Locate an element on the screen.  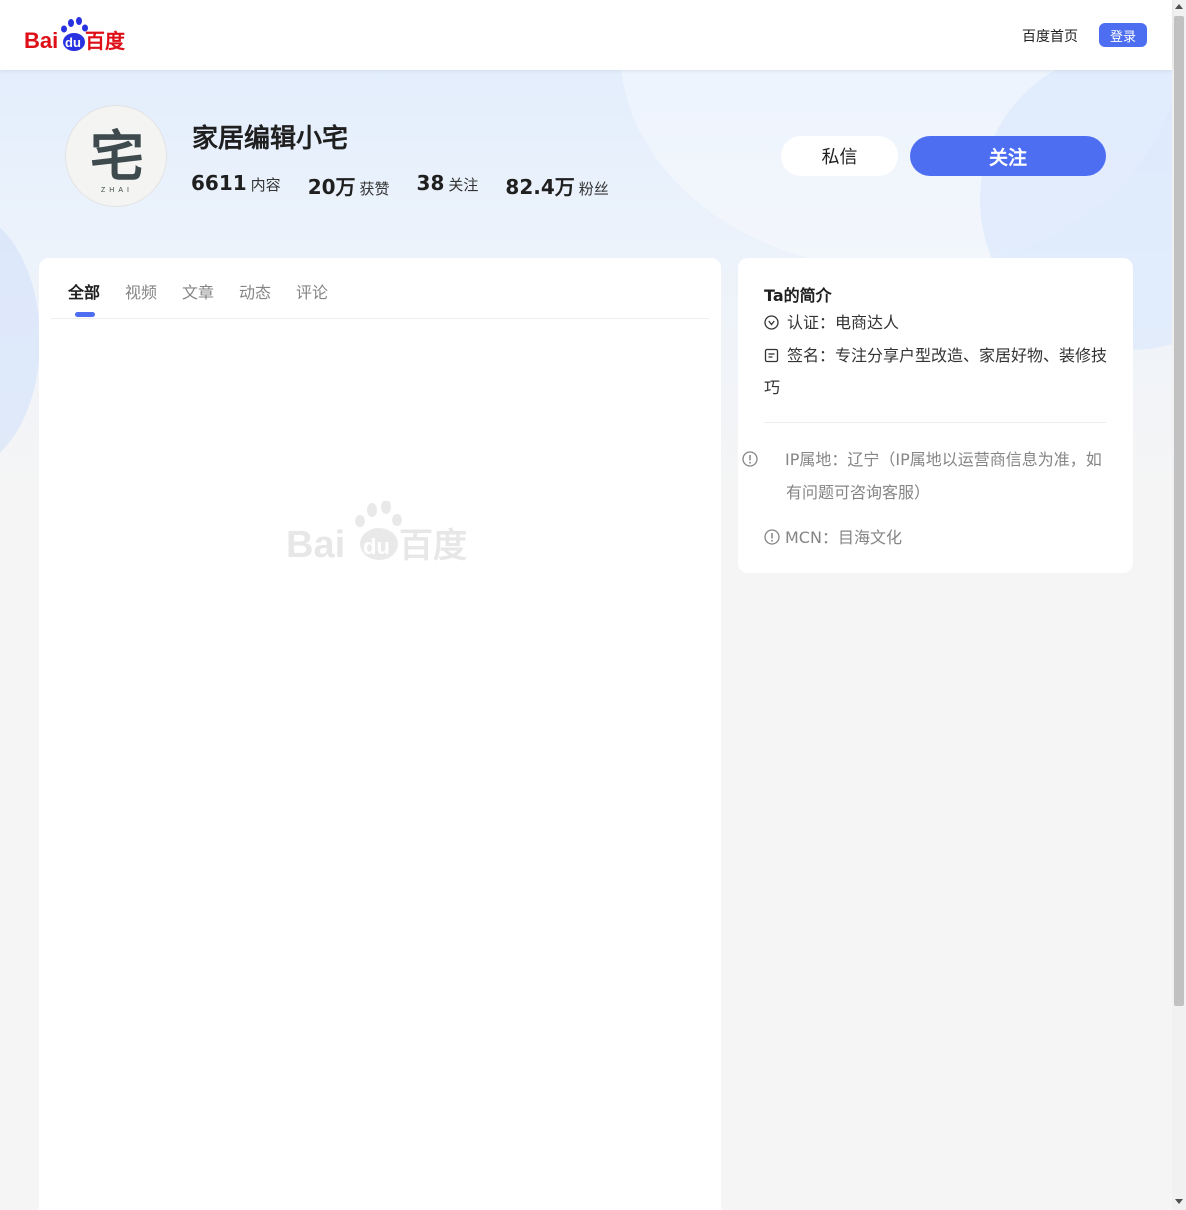
stat-content: 6611 内容 is located at coordinates (236, 185).